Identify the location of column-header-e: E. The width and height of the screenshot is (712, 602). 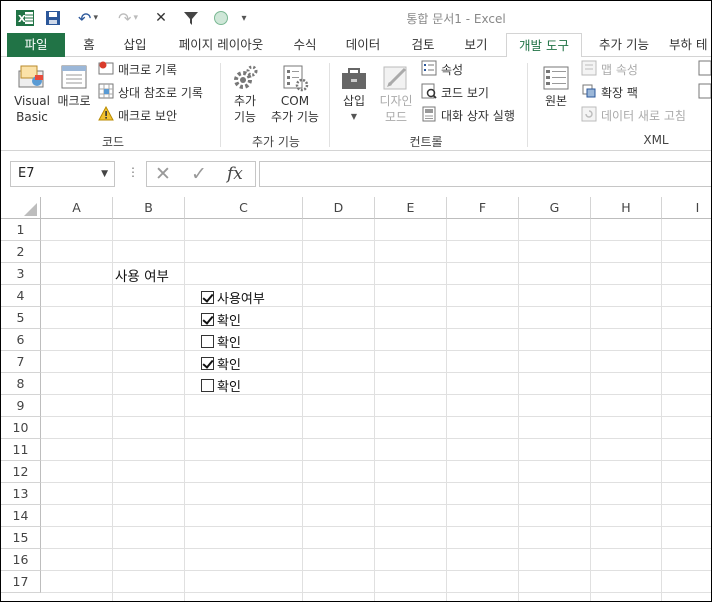
(411, 208).